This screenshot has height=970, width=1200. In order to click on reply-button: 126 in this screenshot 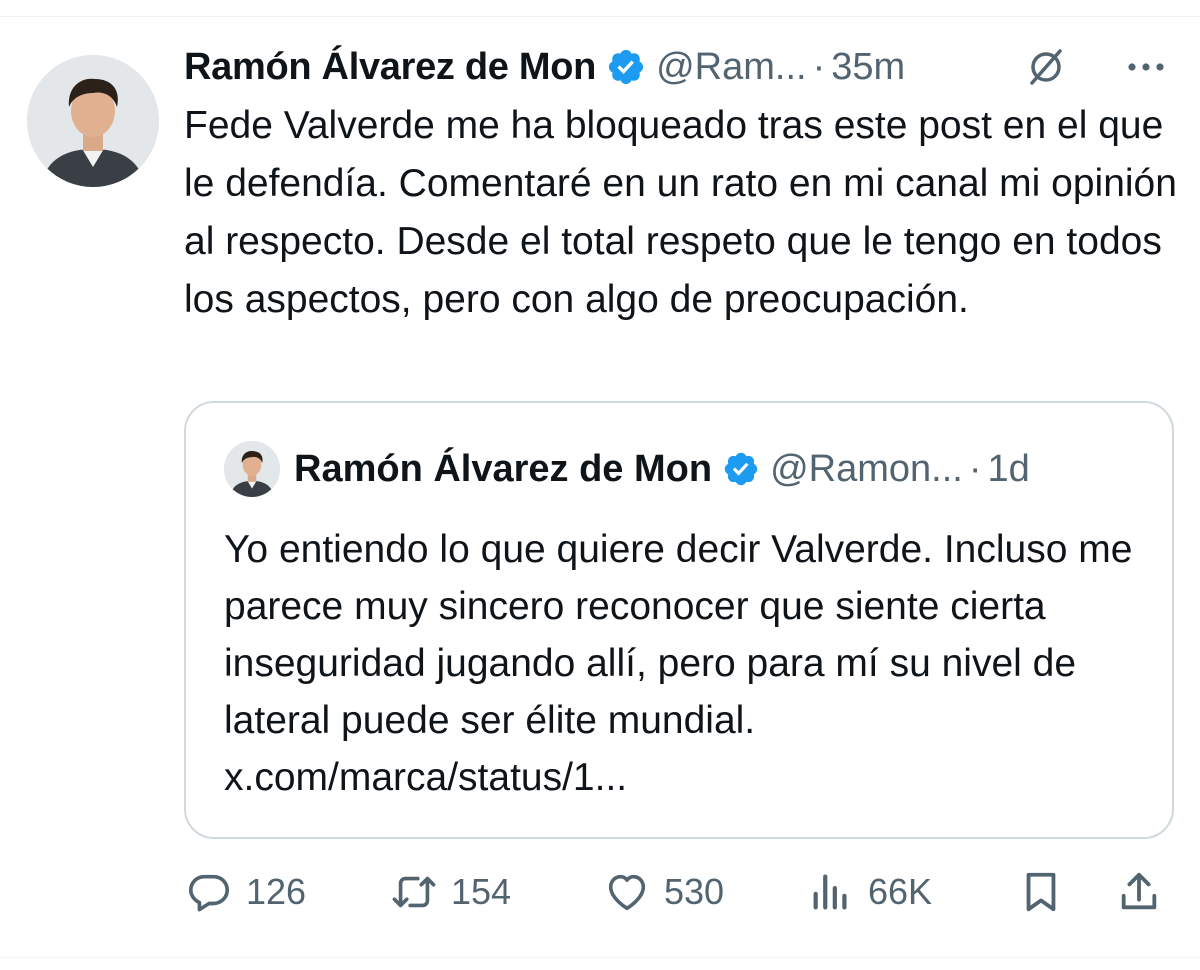, I will do `click(246, 892)`.